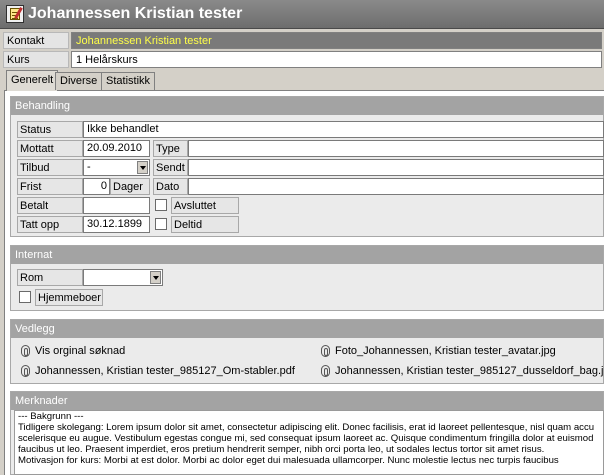  I want to click on attachment-name: Vis orginal søknad, so click(80, 351).